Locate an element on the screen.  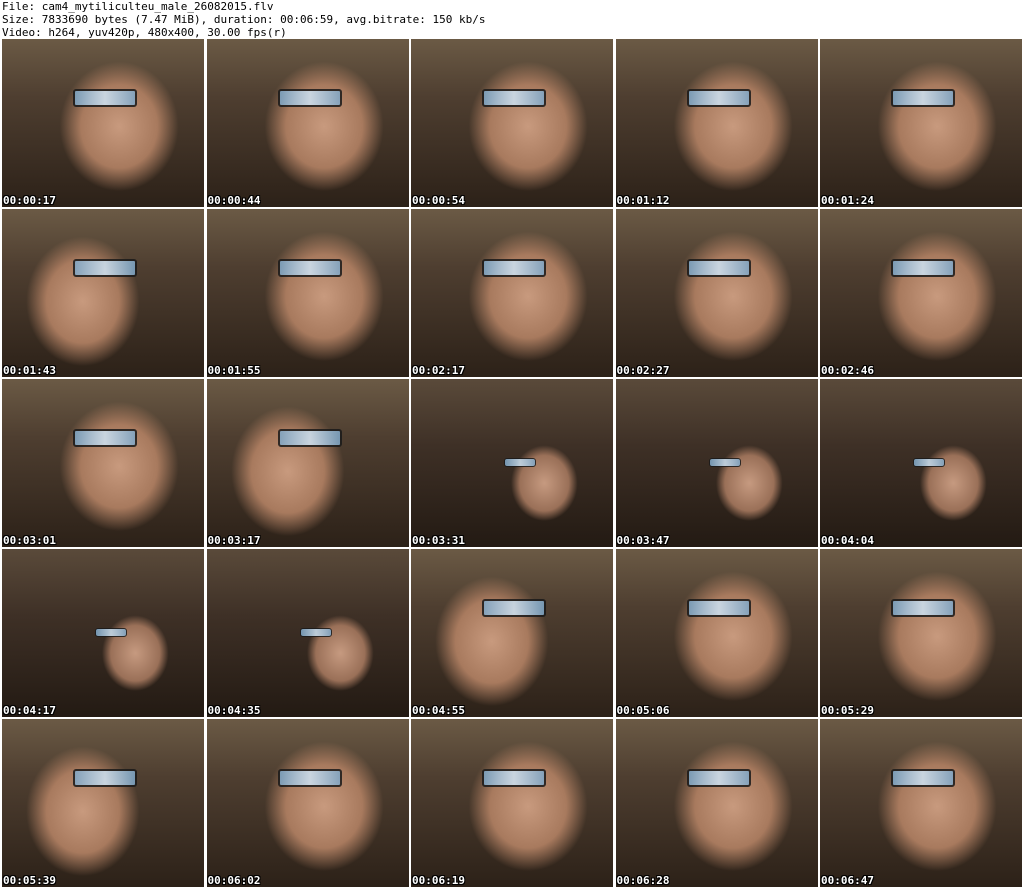
video-thumbnail: 00:03:01 is located at coordinates (103, 463).